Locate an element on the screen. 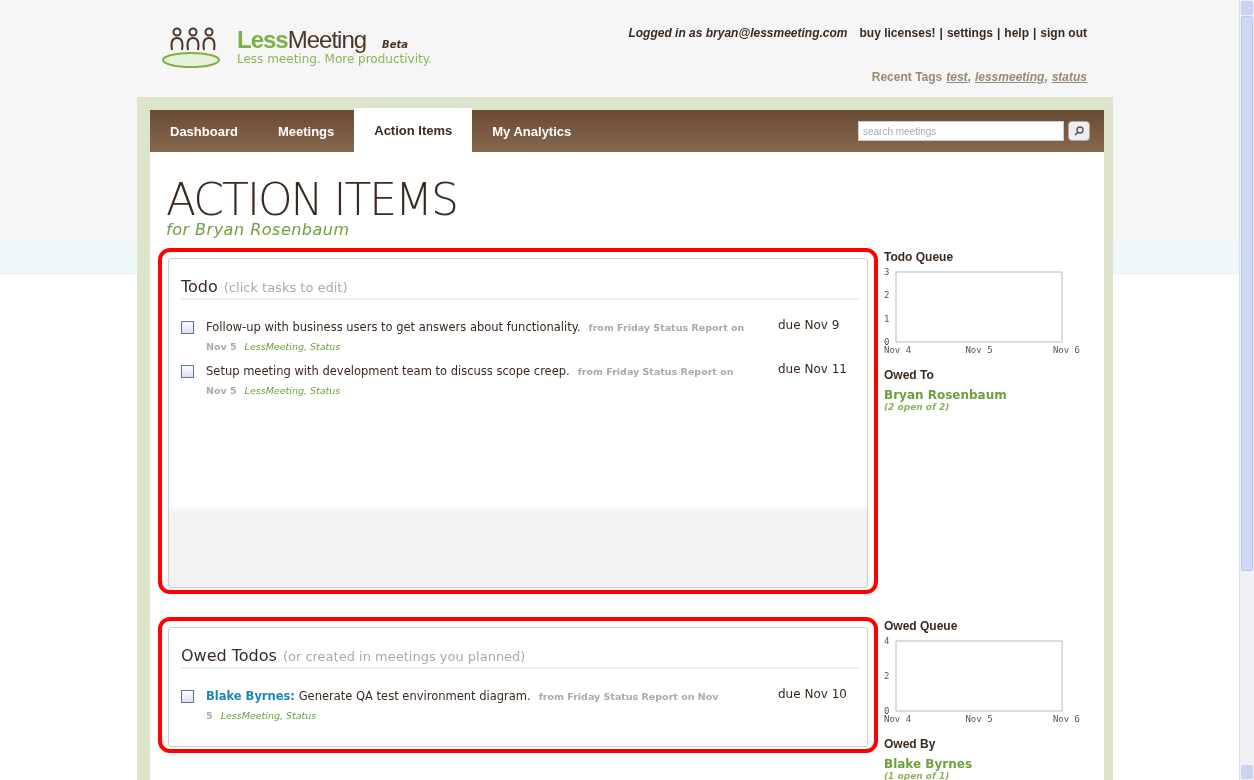  search-button is located at coordinates (1079, 131).